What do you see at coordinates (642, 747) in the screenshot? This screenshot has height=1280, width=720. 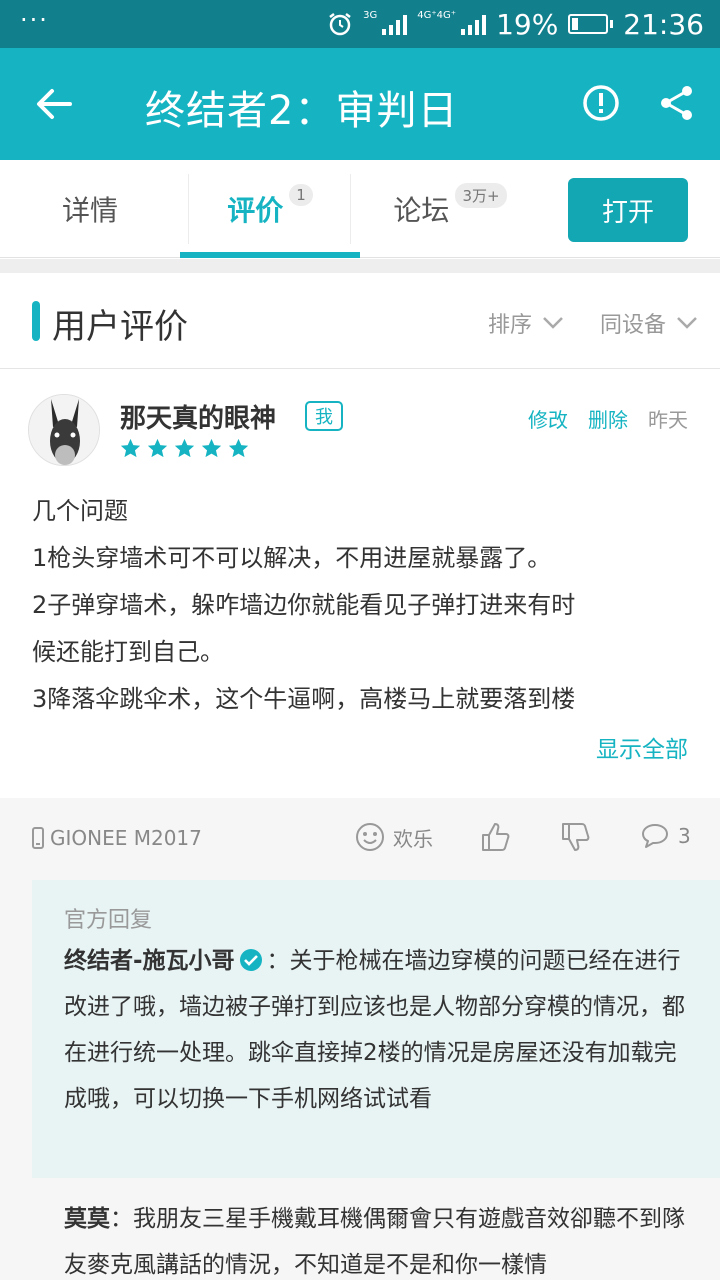 I see `show-all-link: 显示全部` at bounding box center [642, 747].